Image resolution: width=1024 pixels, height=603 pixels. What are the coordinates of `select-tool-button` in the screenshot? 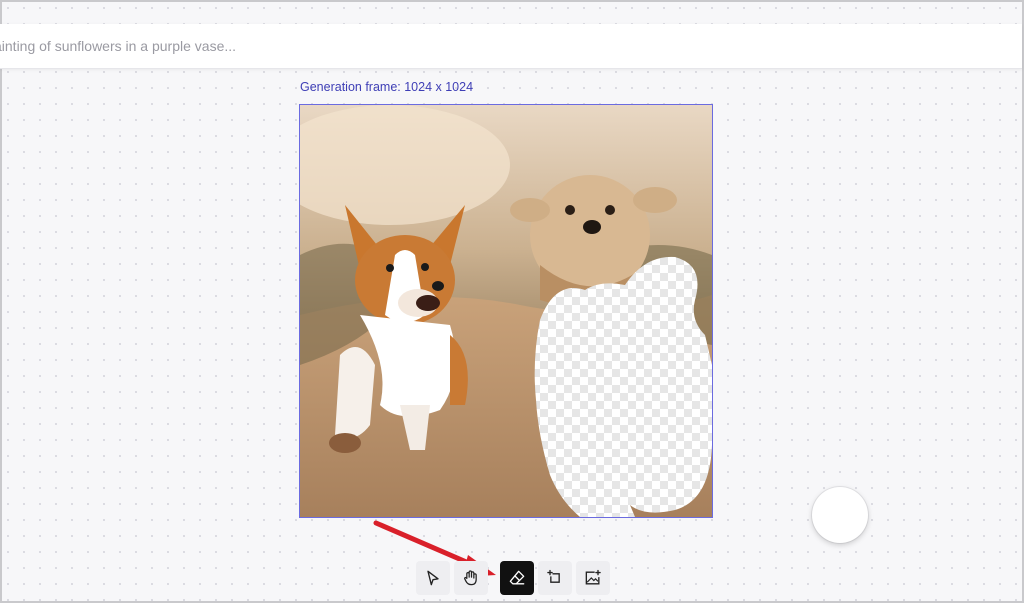 It's located at (433, 578).